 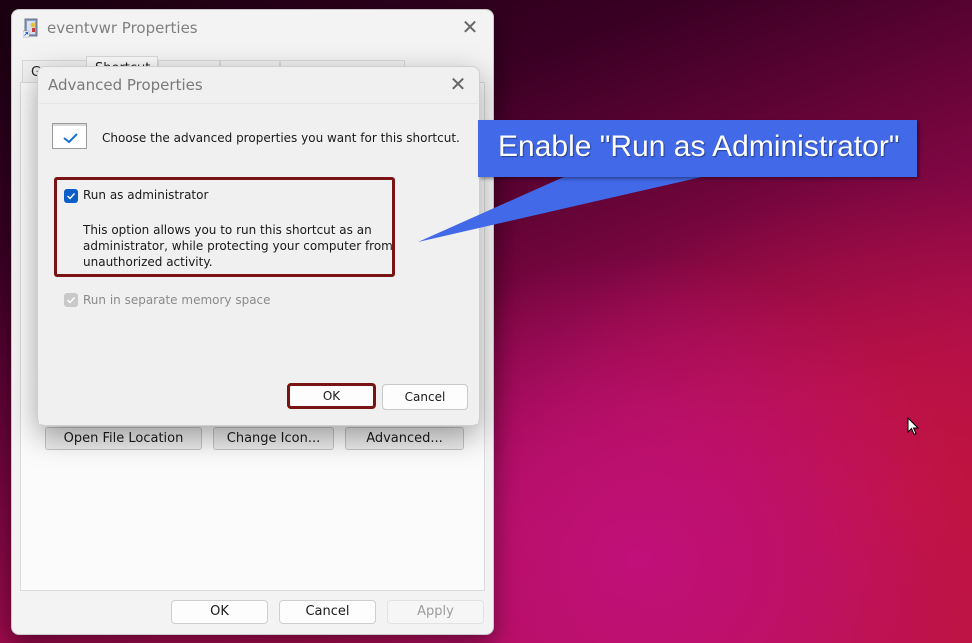 I want to click on apply-button: Apply, so click(x=435, y=612).